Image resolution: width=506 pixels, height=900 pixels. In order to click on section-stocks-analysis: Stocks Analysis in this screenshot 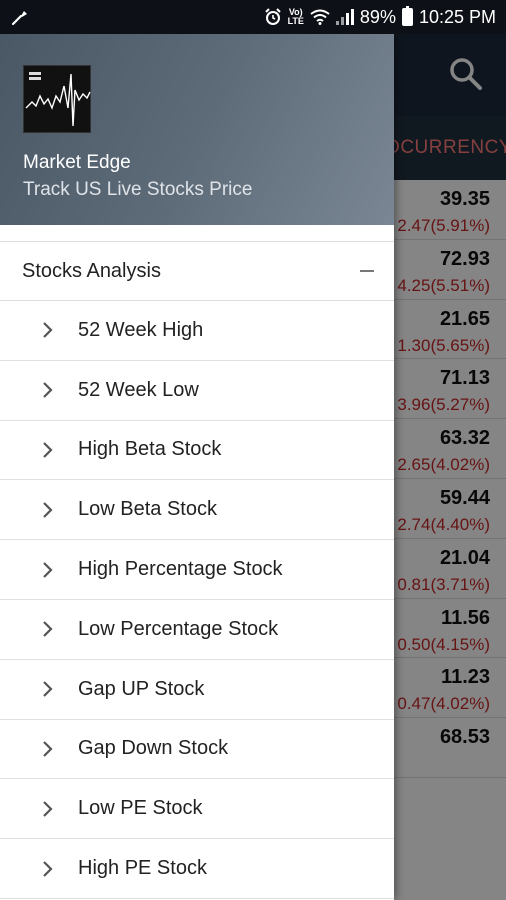, I will do `click(197, 271)`.